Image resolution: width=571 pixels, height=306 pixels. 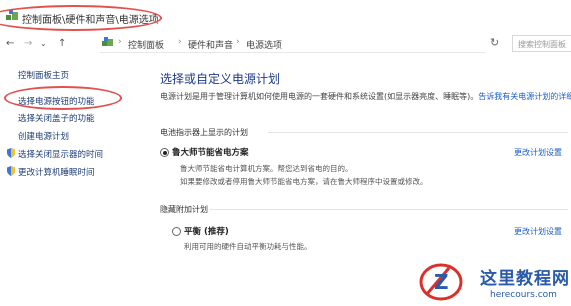 I want to click on sidebar-highlight-annotation, so click(x=63, y=98).